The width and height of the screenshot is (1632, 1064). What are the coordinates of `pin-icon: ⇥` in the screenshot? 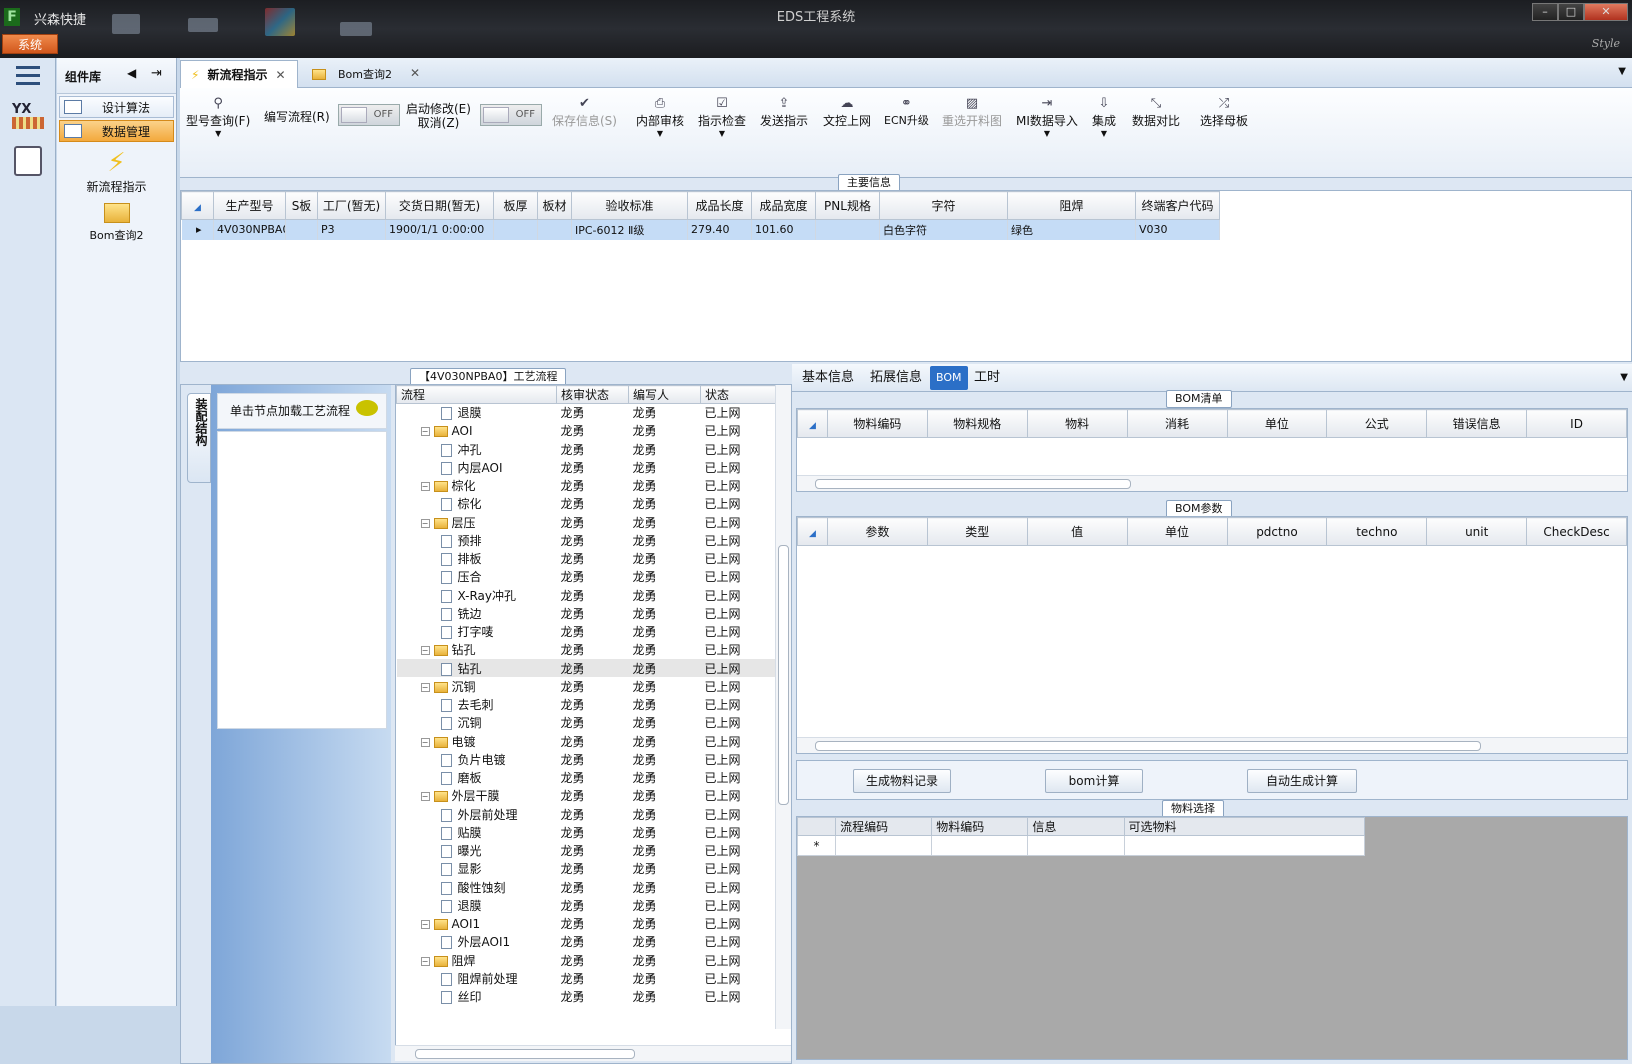 It's located at (156, 73).